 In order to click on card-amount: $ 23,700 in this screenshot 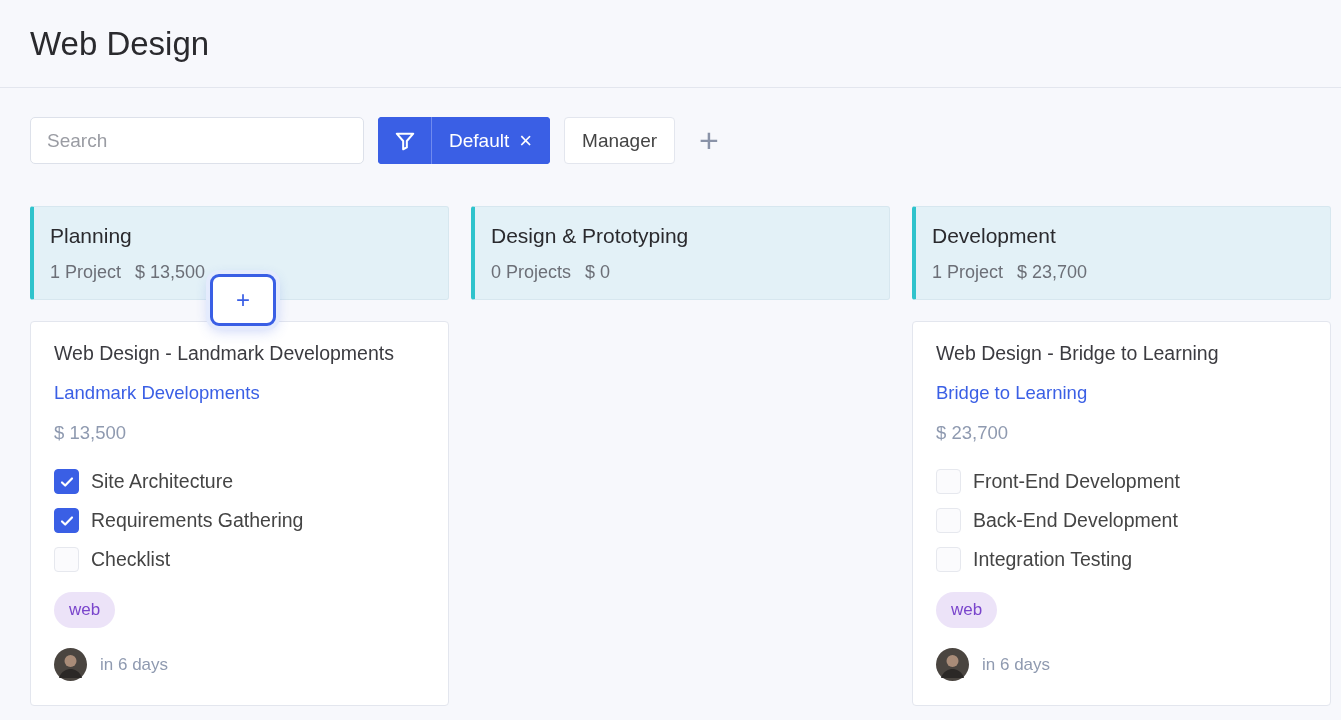, I will do `click(972, 433)`.